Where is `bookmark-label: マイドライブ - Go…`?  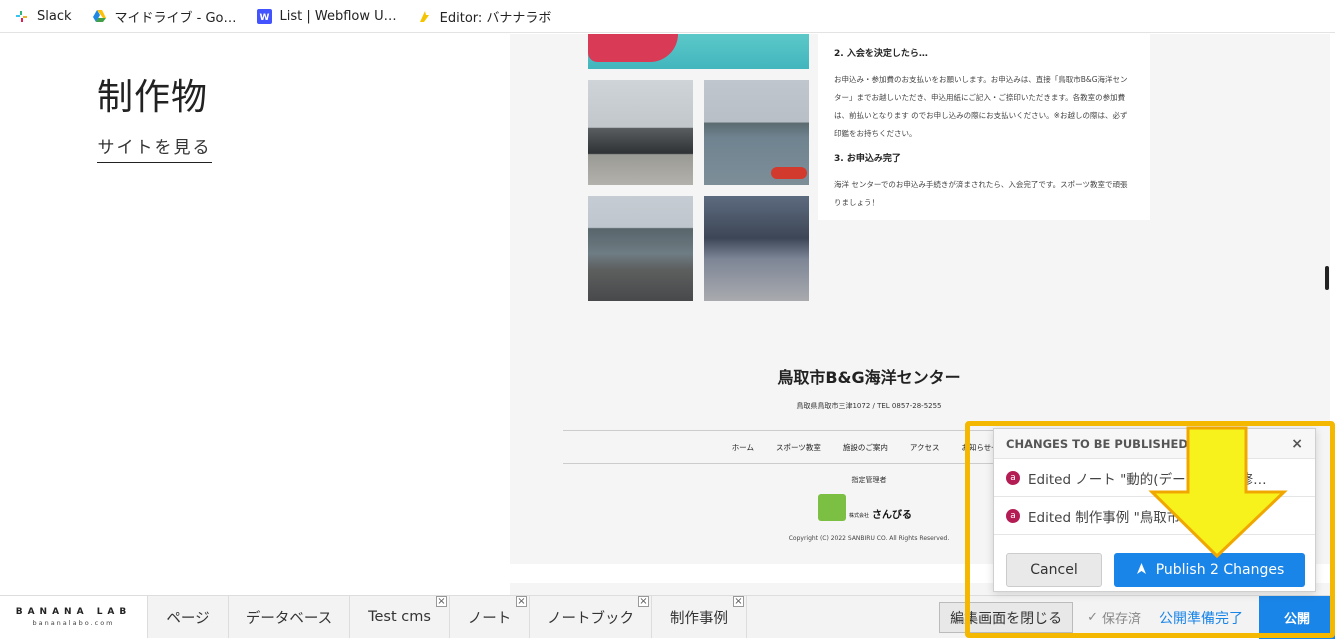
bookmark-label: マイドライブ - Go… is located at coordinates (175, 18).